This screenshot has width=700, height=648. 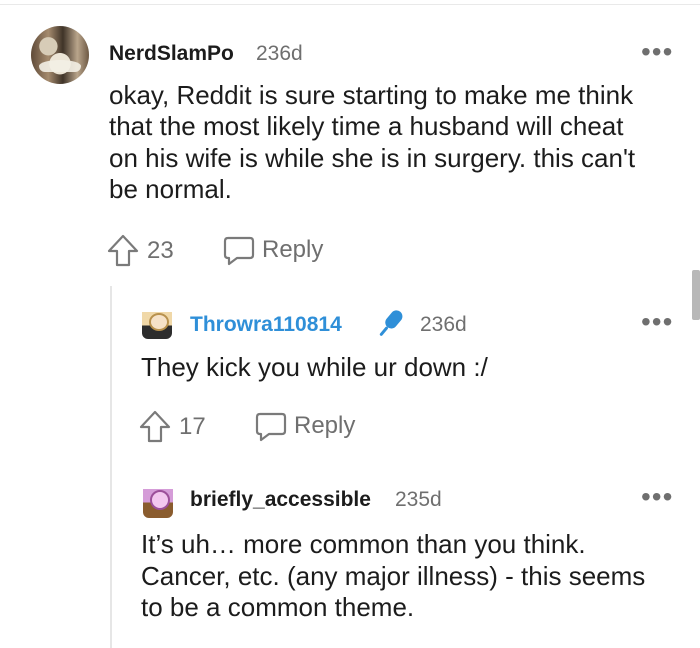 What do you see at coordinates (314, 367) in the screenshot?
I see `comment-text-line: They kick you while ur down :/` at bounding box center [314, 367].